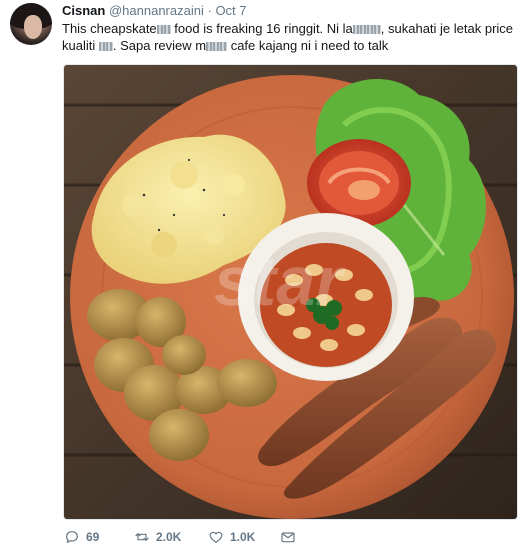 Image resolution: width=530 pixels, height=552 pixels. What do you see at coordinates (230, 10) in the screenshot?
I see `tweet-date: Oct 7` at bounding box center [230, 10].